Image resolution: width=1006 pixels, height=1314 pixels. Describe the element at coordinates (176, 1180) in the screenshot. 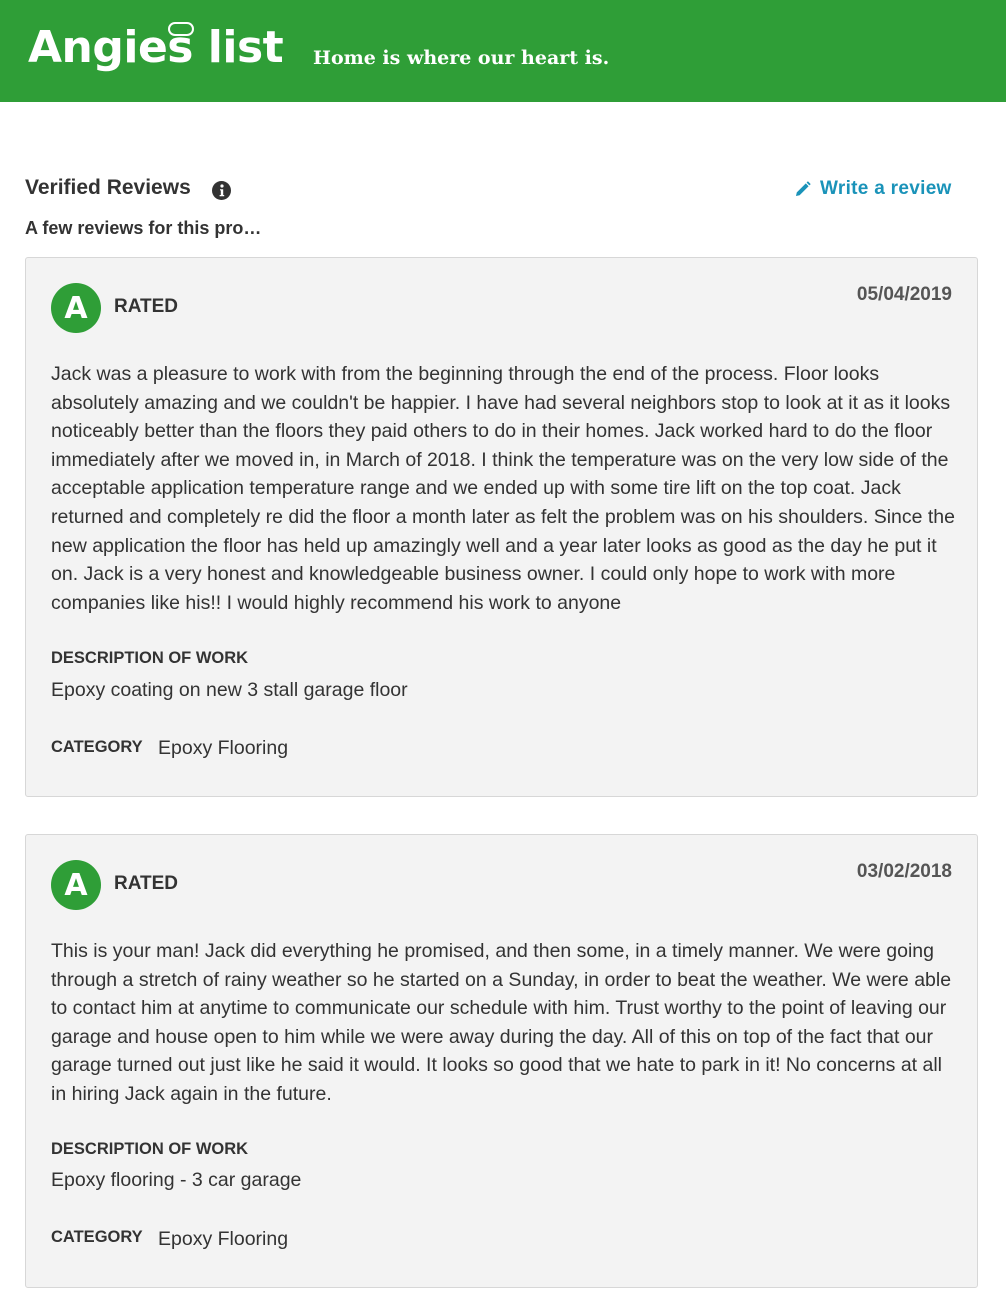

I see `description-value: Epoxy flooring - 3 car garage` at that location.